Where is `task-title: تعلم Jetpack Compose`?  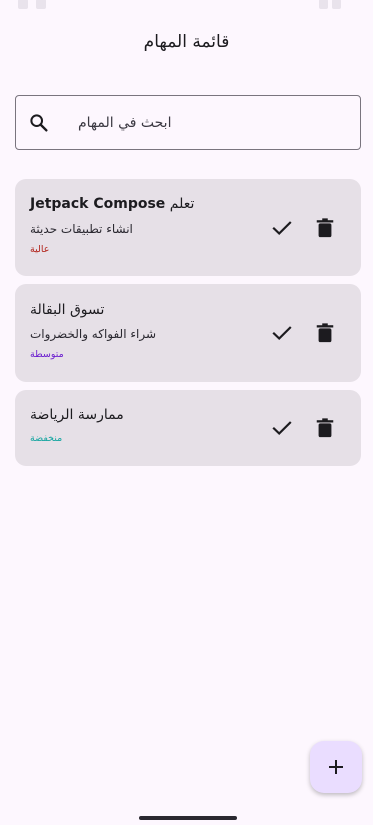 task-title: تعلم Jetpack Compose is located at coordinates (112, 204).